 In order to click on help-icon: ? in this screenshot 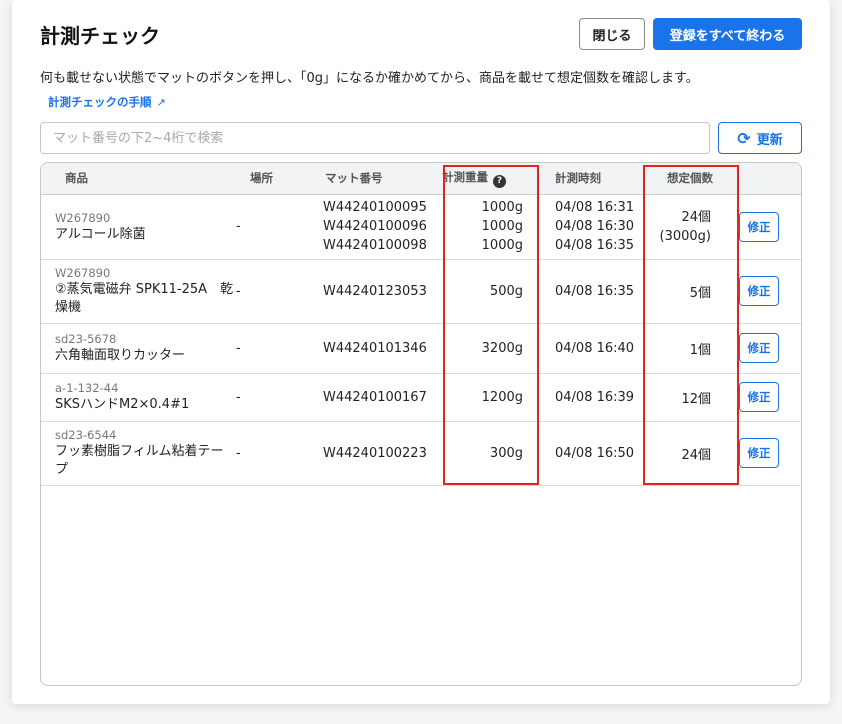, I will do `click(499, 181)`.